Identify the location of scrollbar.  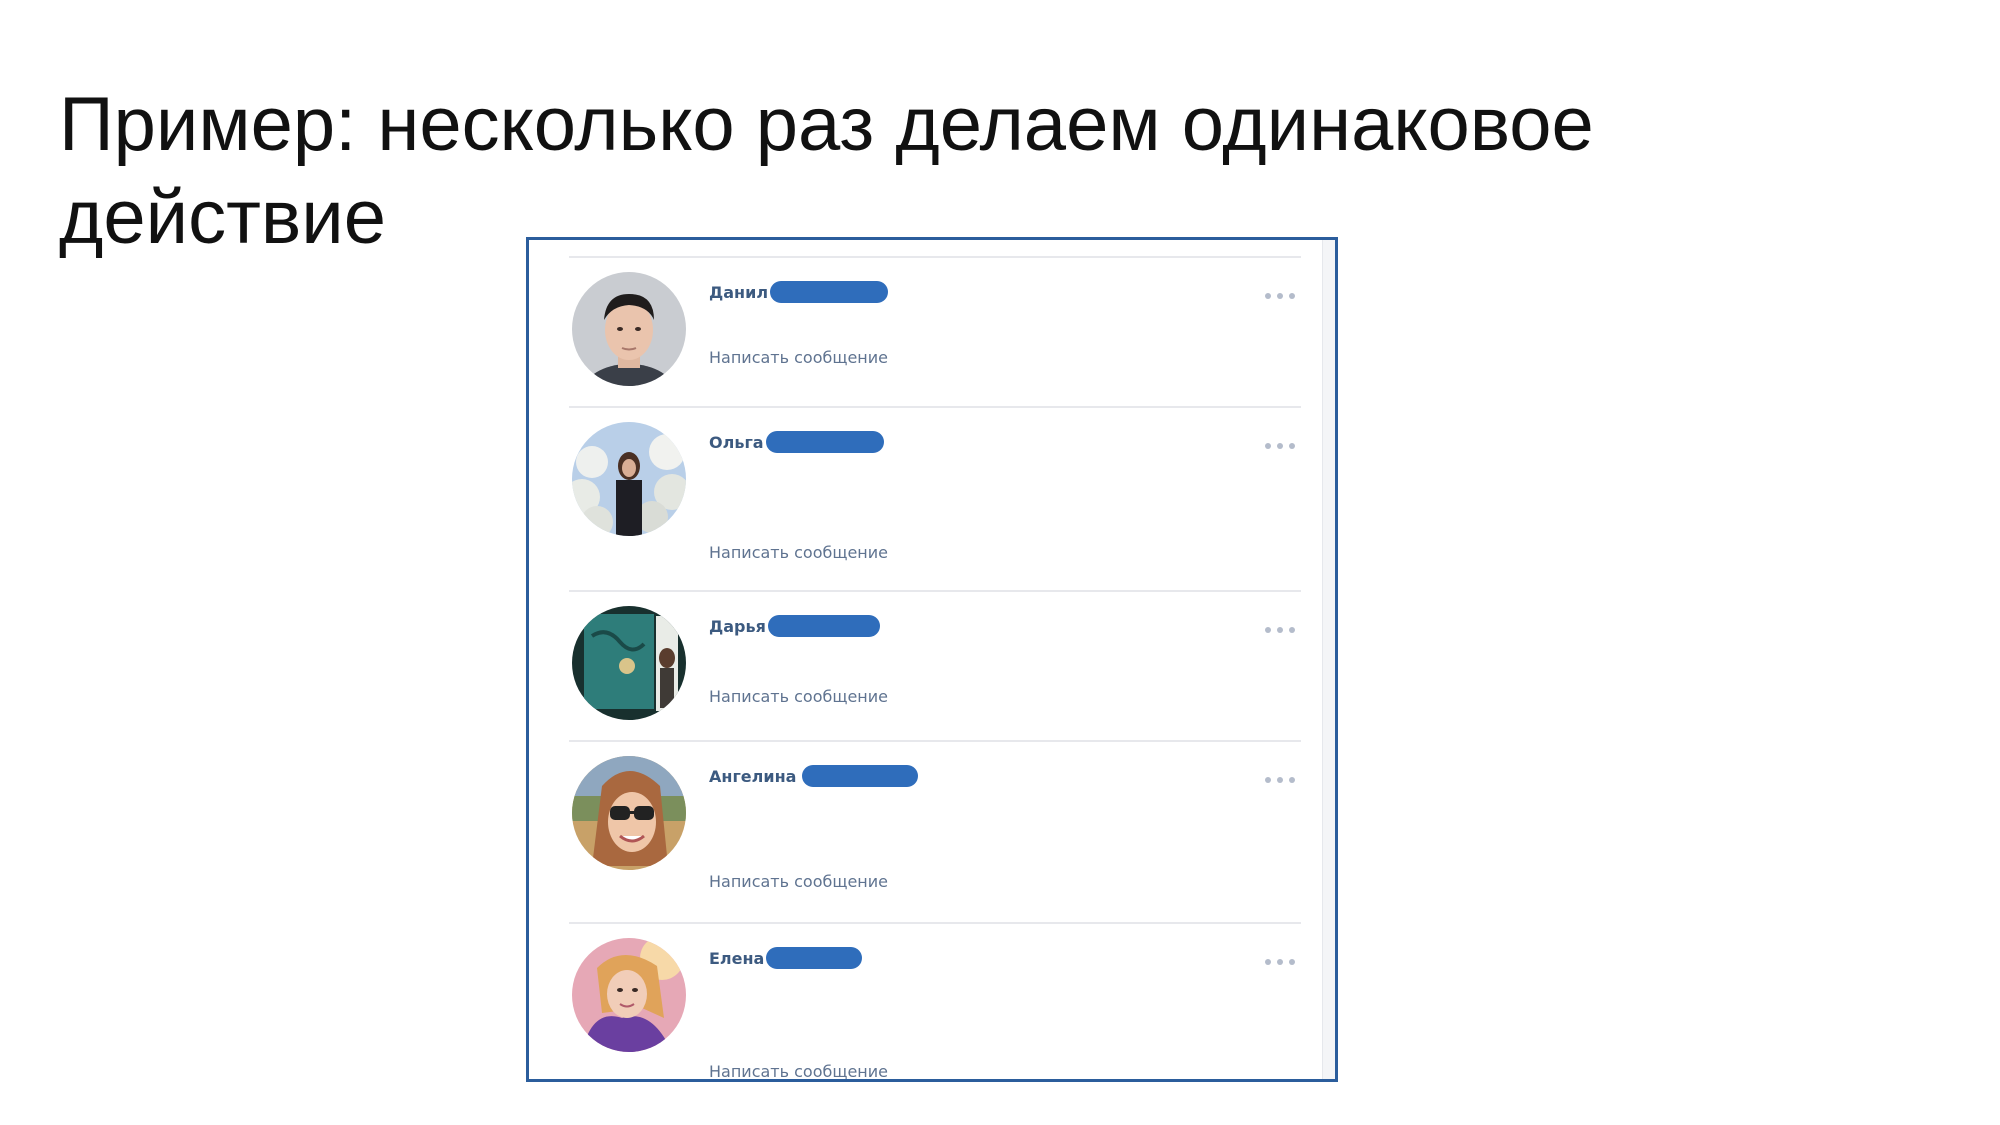
(1328, 659).